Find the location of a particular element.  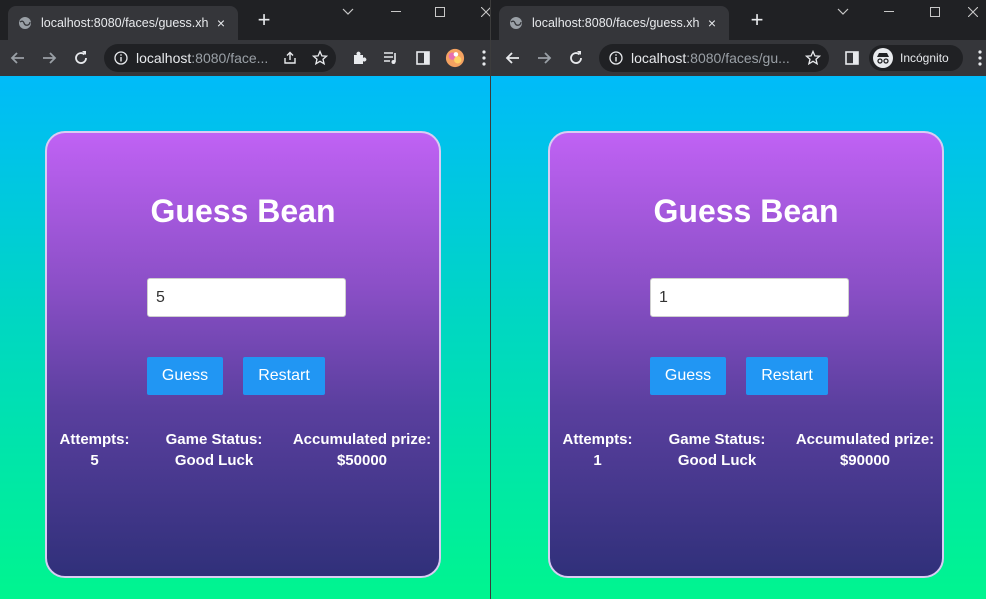

prize-value: $50000 is located at coordinates (362, 460).